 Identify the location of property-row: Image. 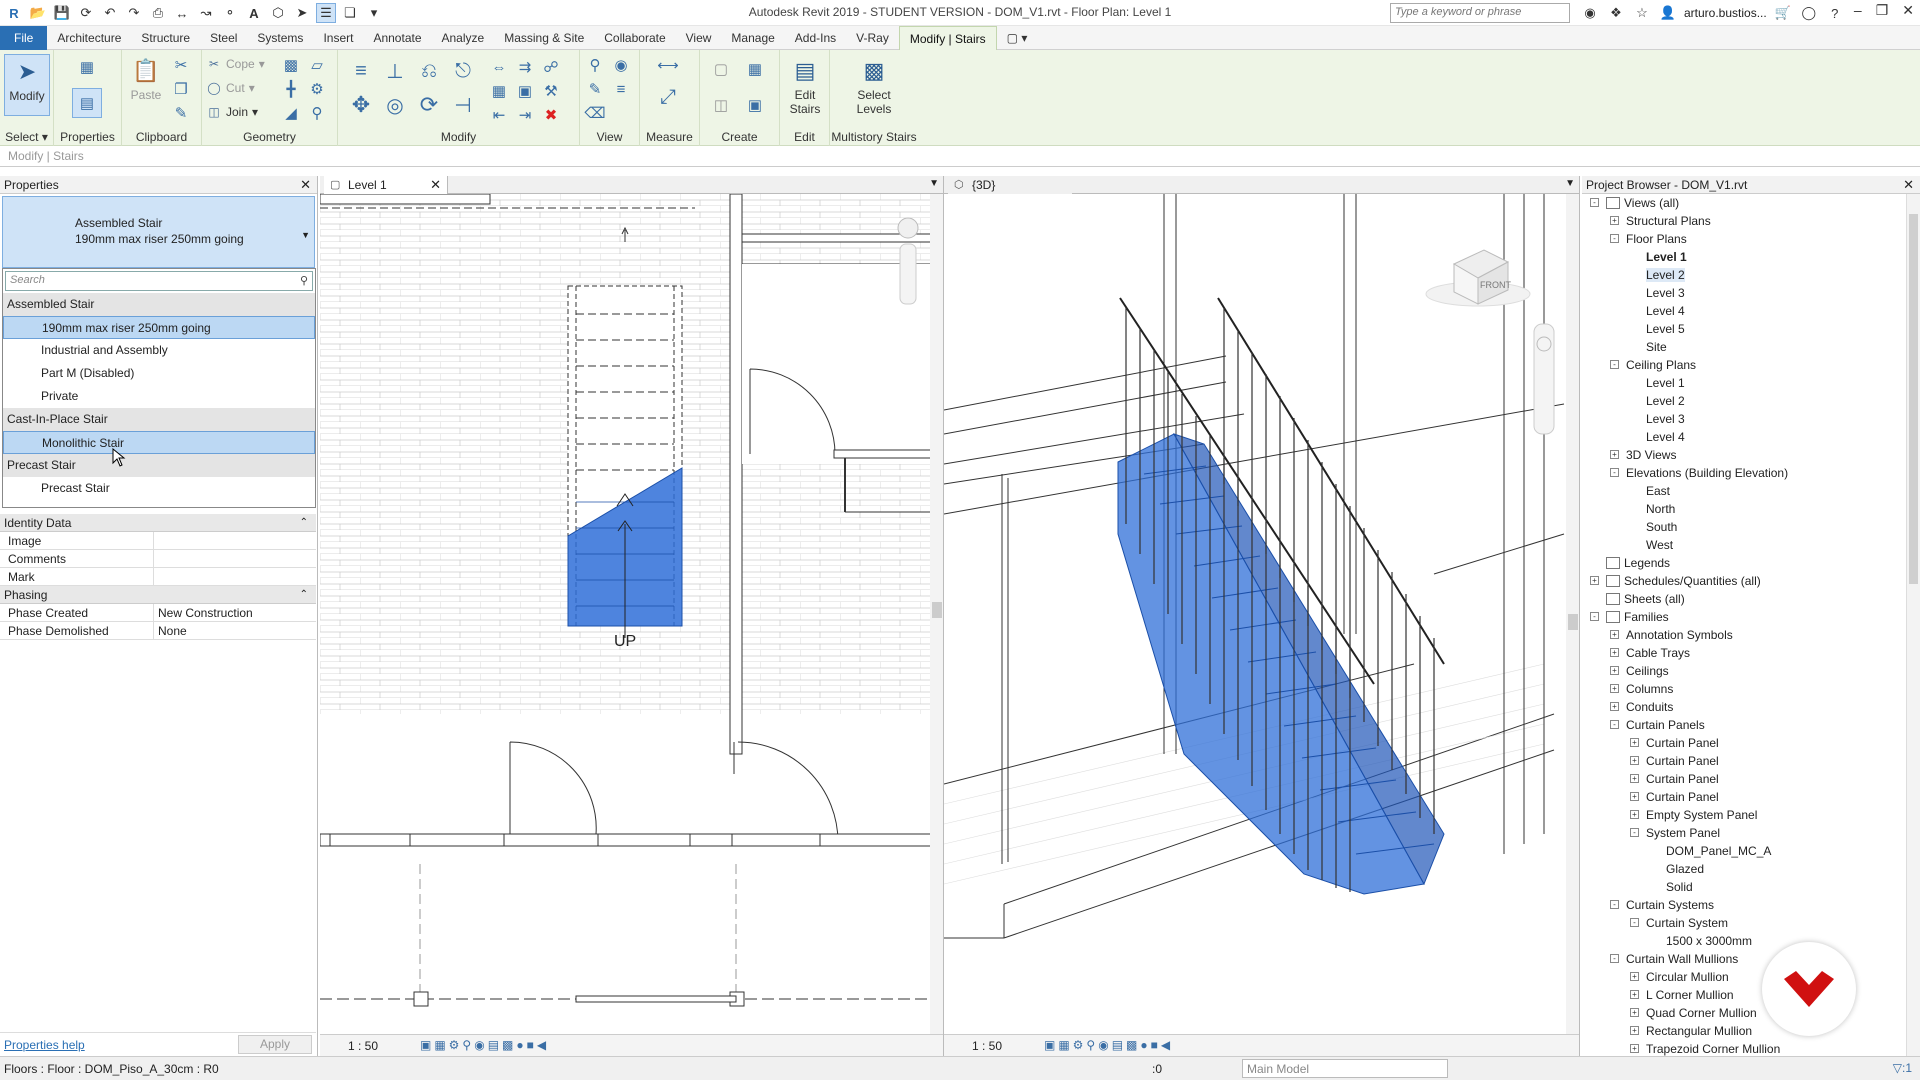
(158, 541).